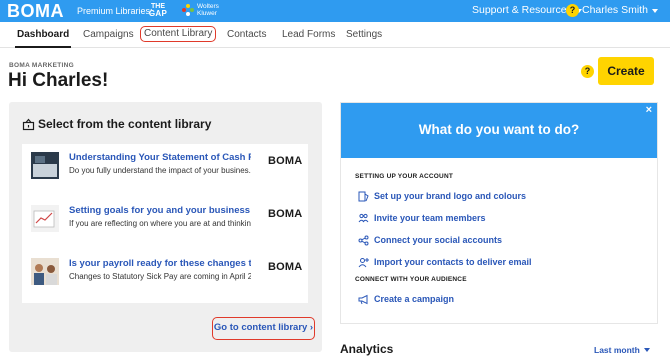 The height and width of the screenshot is (362, 670). I want to click on add-contact-icon, so click(363, 263).